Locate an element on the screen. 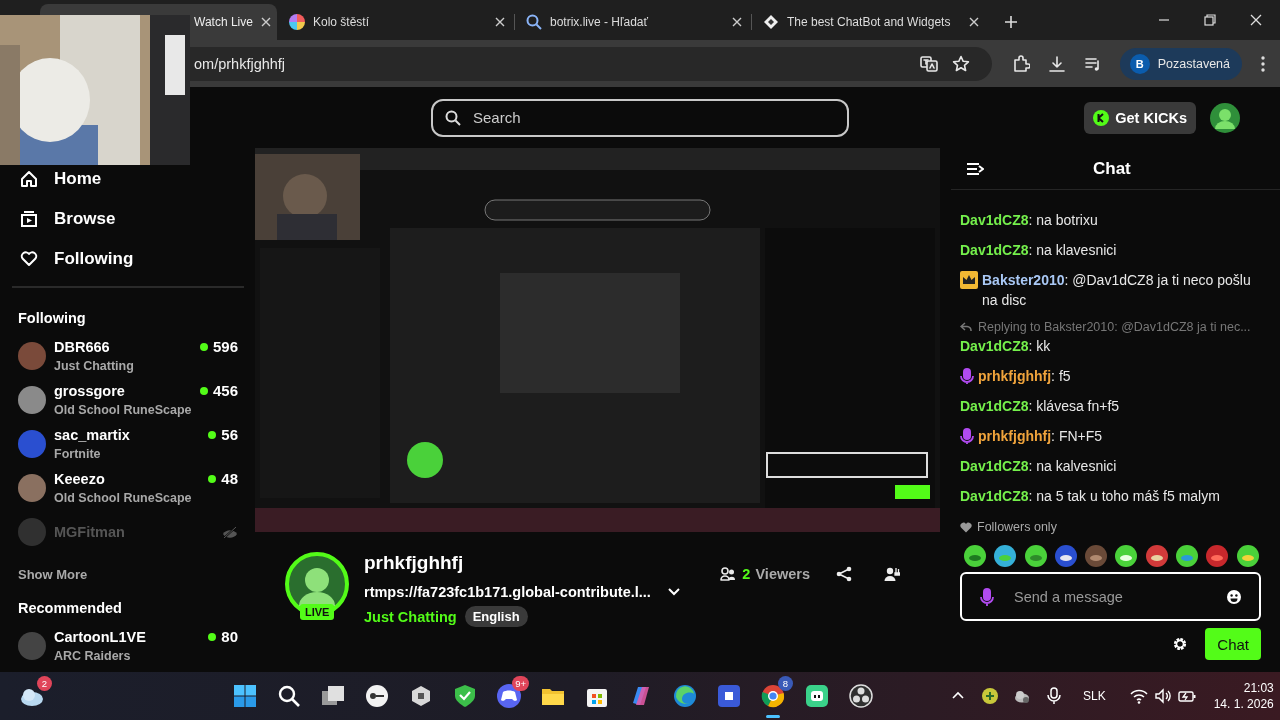  chat-message: prhkfjghhfj: f5 is located at coordinates (1024, 376).